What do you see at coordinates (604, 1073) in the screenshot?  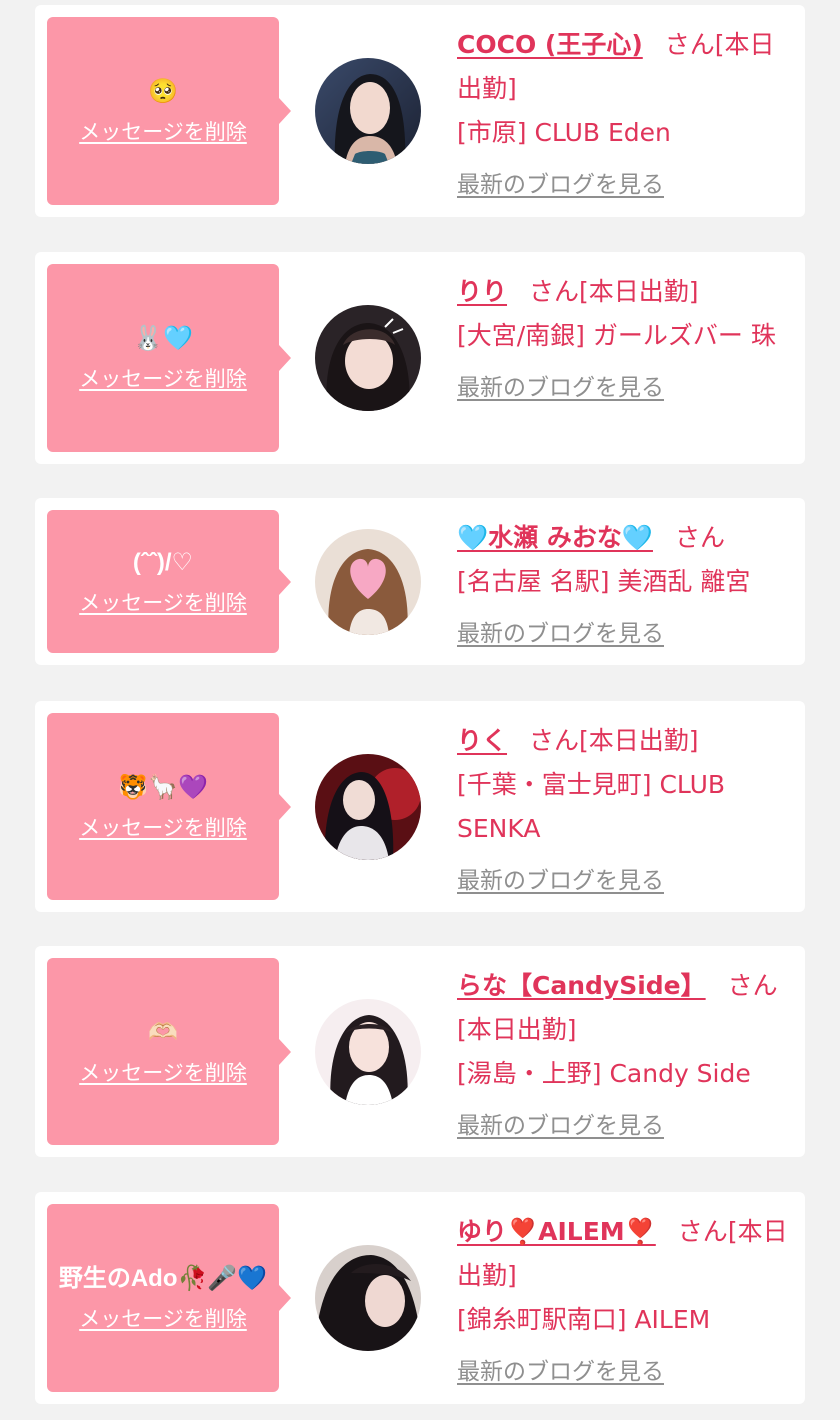 I see `shop-label: [湯島・上野] Candy Side` at bounding box center [604, 1073].